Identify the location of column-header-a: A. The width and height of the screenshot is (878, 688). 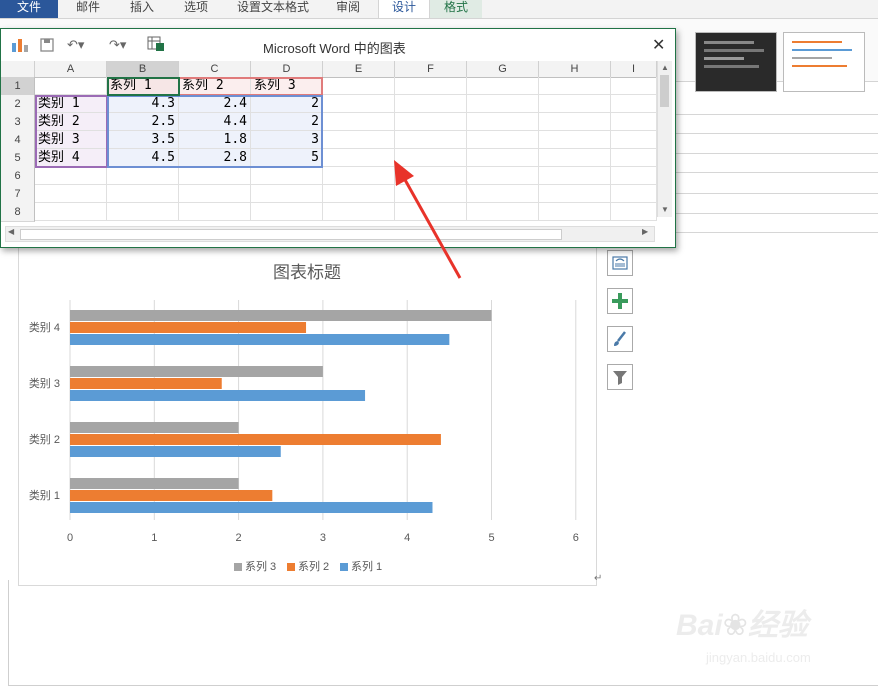
(71, 69).